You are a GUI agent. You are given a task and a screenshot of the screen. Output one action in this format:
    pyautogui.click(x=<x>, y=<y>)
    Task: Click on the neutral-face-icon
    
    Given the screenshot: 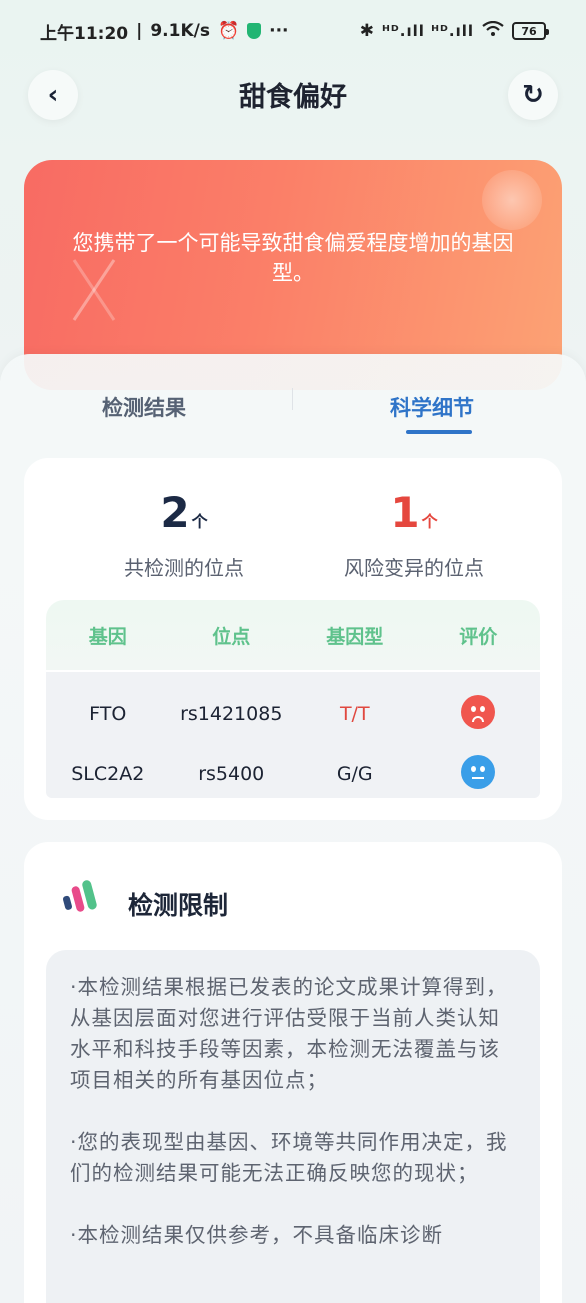 What is the action you would take?
    pyautogui.click(x=478, y=771)
    